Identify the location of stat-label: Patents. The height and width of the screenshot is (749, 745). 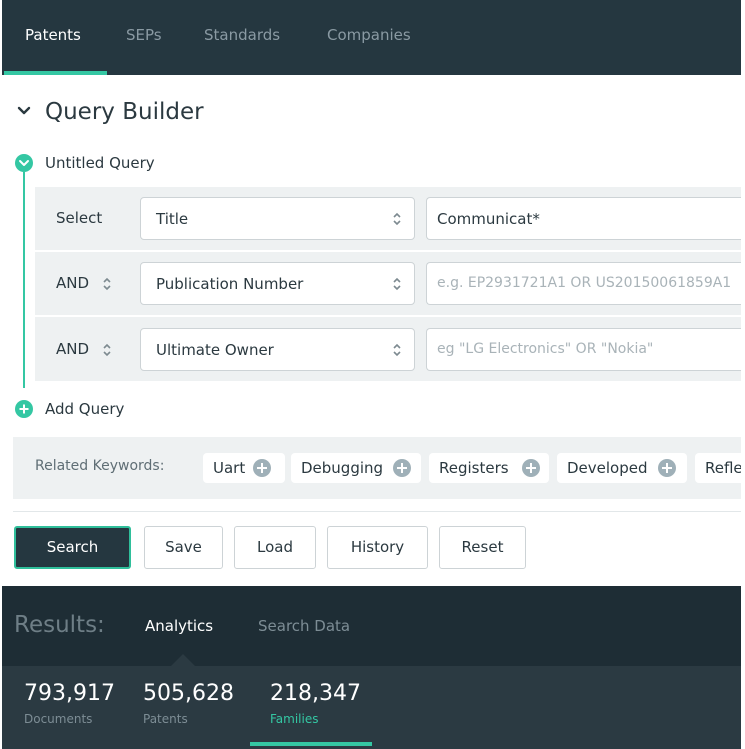
(165, 719).